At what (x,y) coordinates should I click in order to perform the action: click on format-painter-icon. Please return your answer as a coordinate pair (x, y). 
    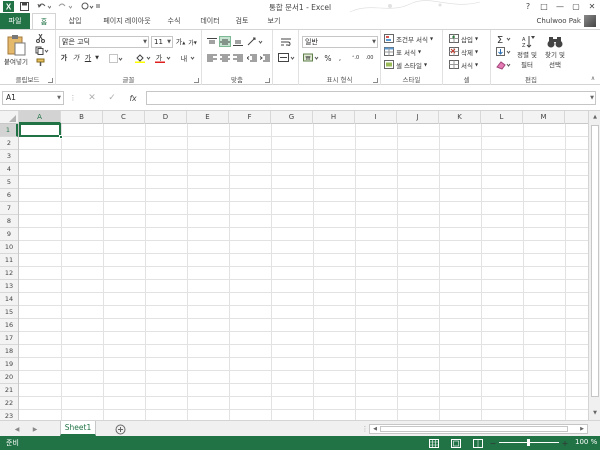
    Looking at the image, I should click on (40, 62).